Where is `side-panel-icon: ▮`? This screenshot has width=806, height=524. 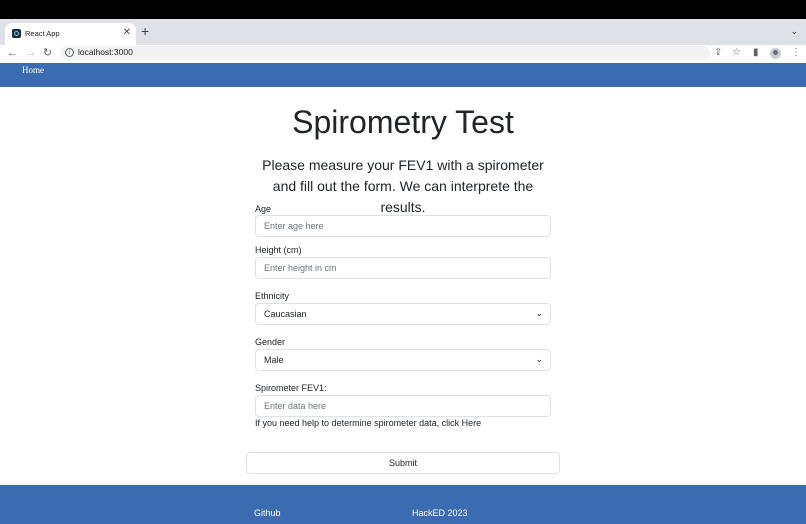 side-panel-icon: ▮ is located at coordinates (756, 53).